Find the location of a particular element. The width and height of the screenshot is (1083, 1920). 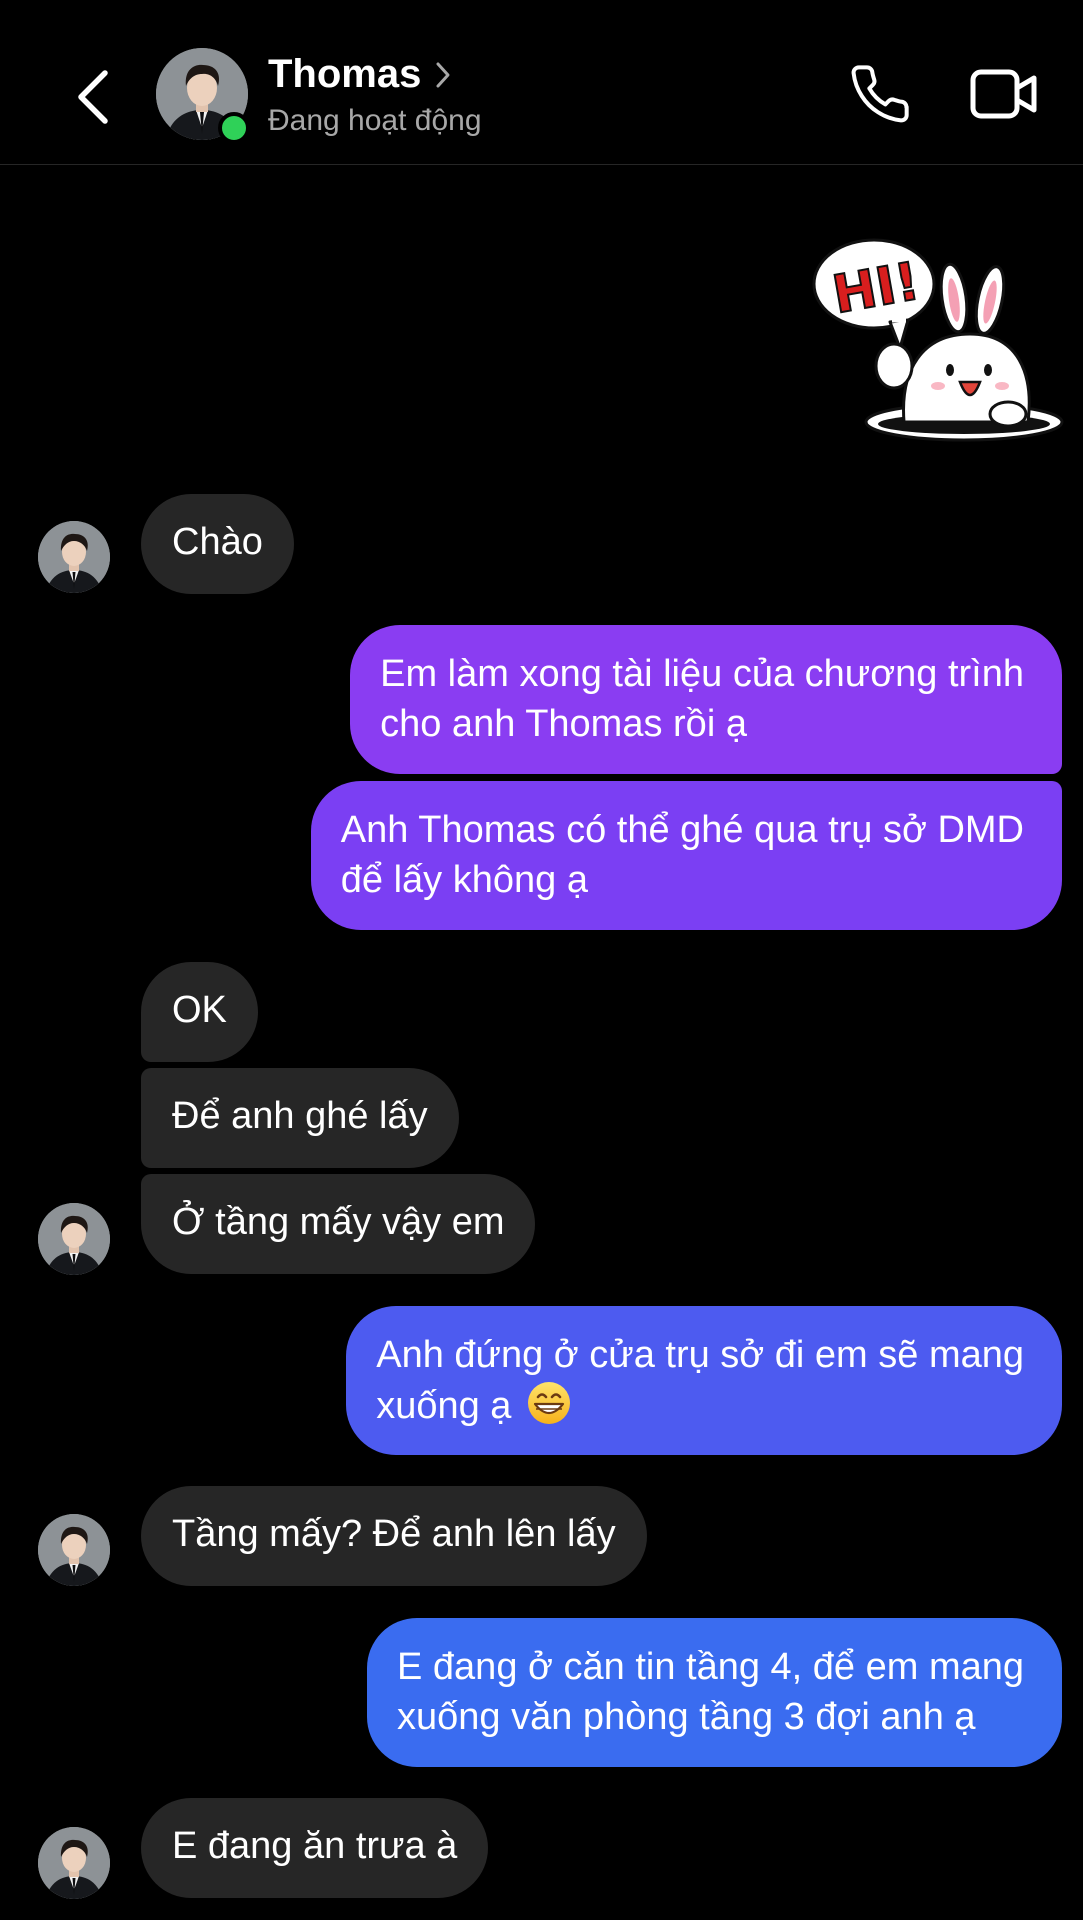

video-call-button is located at coordinates (1004, 94).